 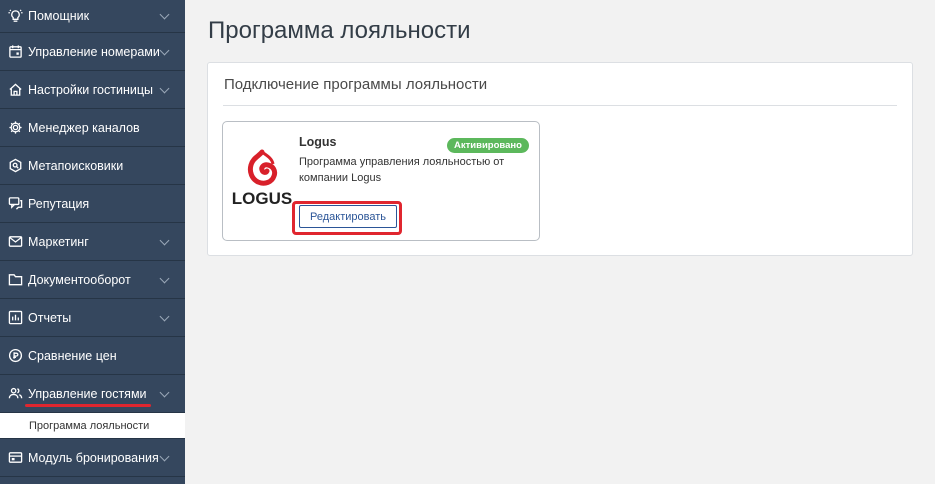 I want to click on sidebar-item-label: Управление номерами, so click(x=94, y=51).